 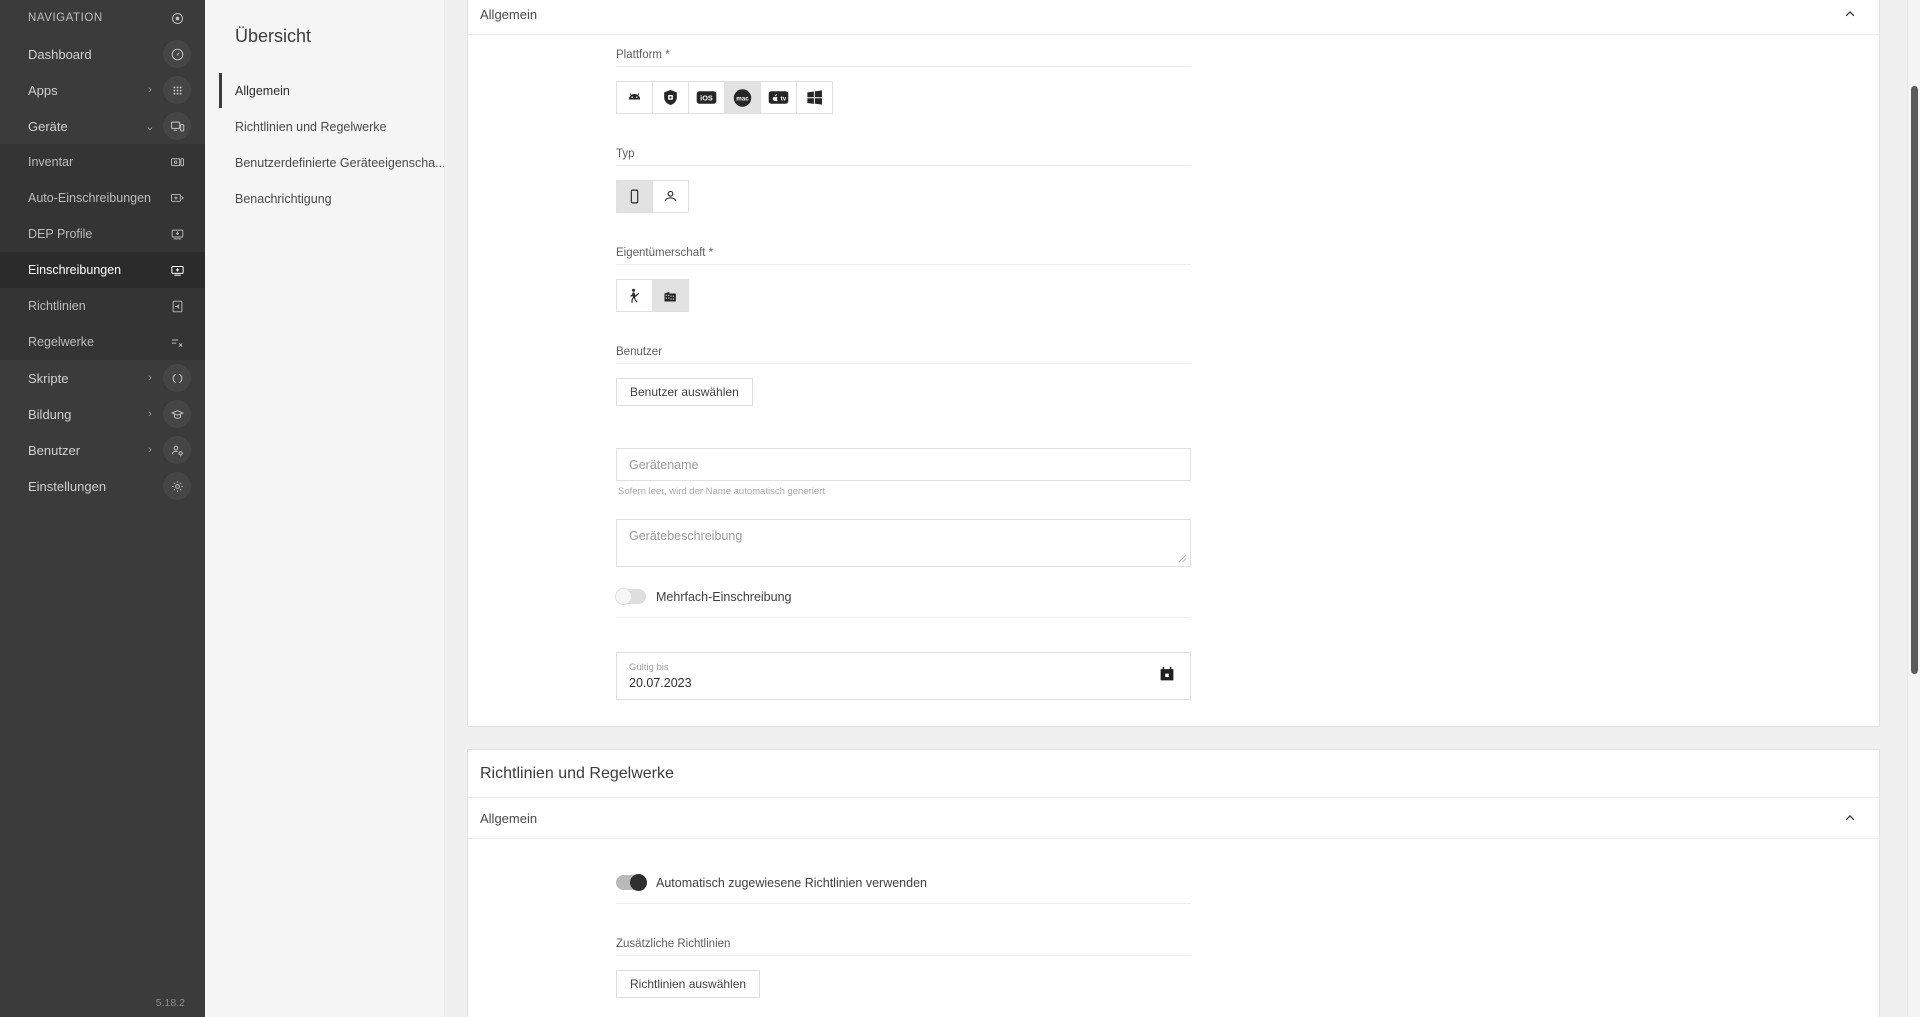 I want to click on active-indicator-rail, so click(x=220, y=90).